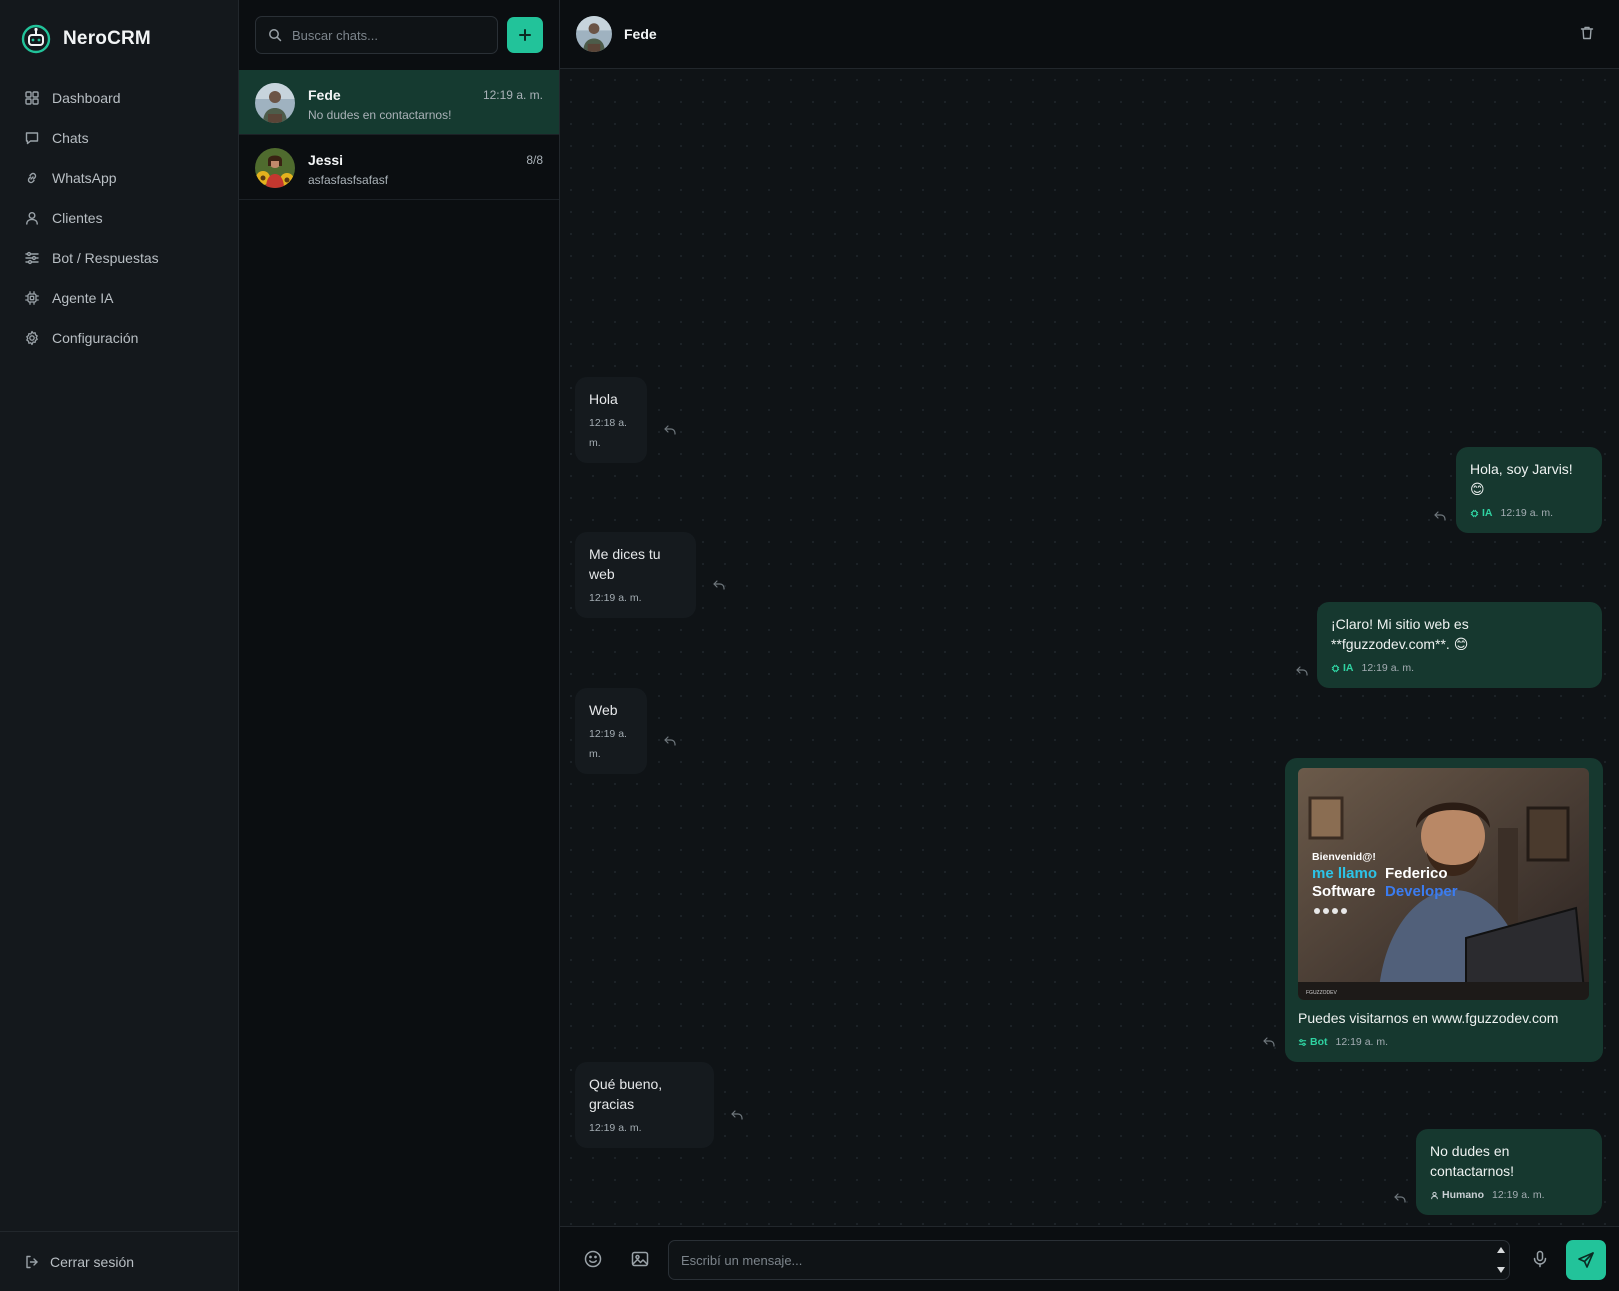 This screenshot has width=1619, height=1291. I want to click on robot-logo-icon, so click(36, 39).